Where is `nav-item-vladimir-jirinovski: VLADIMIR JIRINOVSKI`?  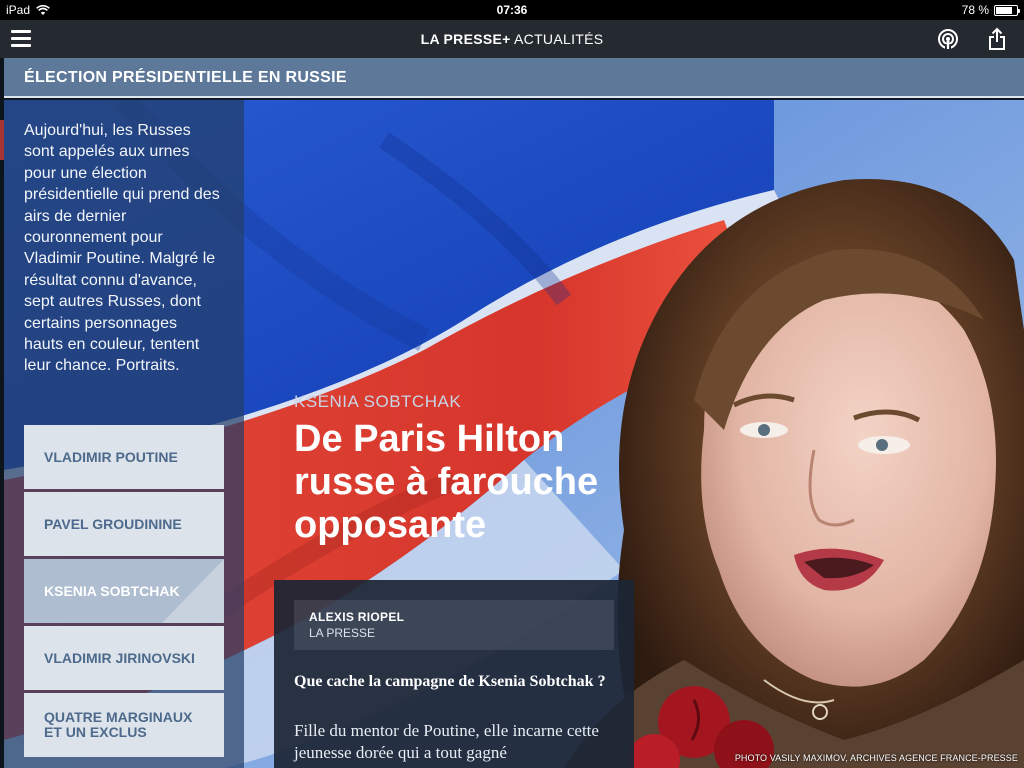 nav-item-vladimir-jirinovski: VLADIMIR JIRINOVSKI is located at coordinates (124, 658).